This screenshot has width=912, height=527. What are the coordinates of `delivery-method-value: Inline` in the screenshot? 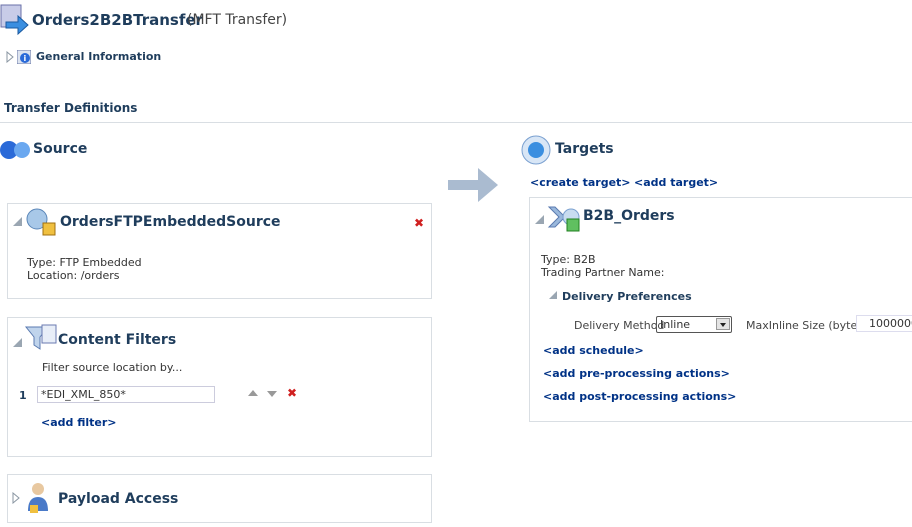 It's located at (675, 324).